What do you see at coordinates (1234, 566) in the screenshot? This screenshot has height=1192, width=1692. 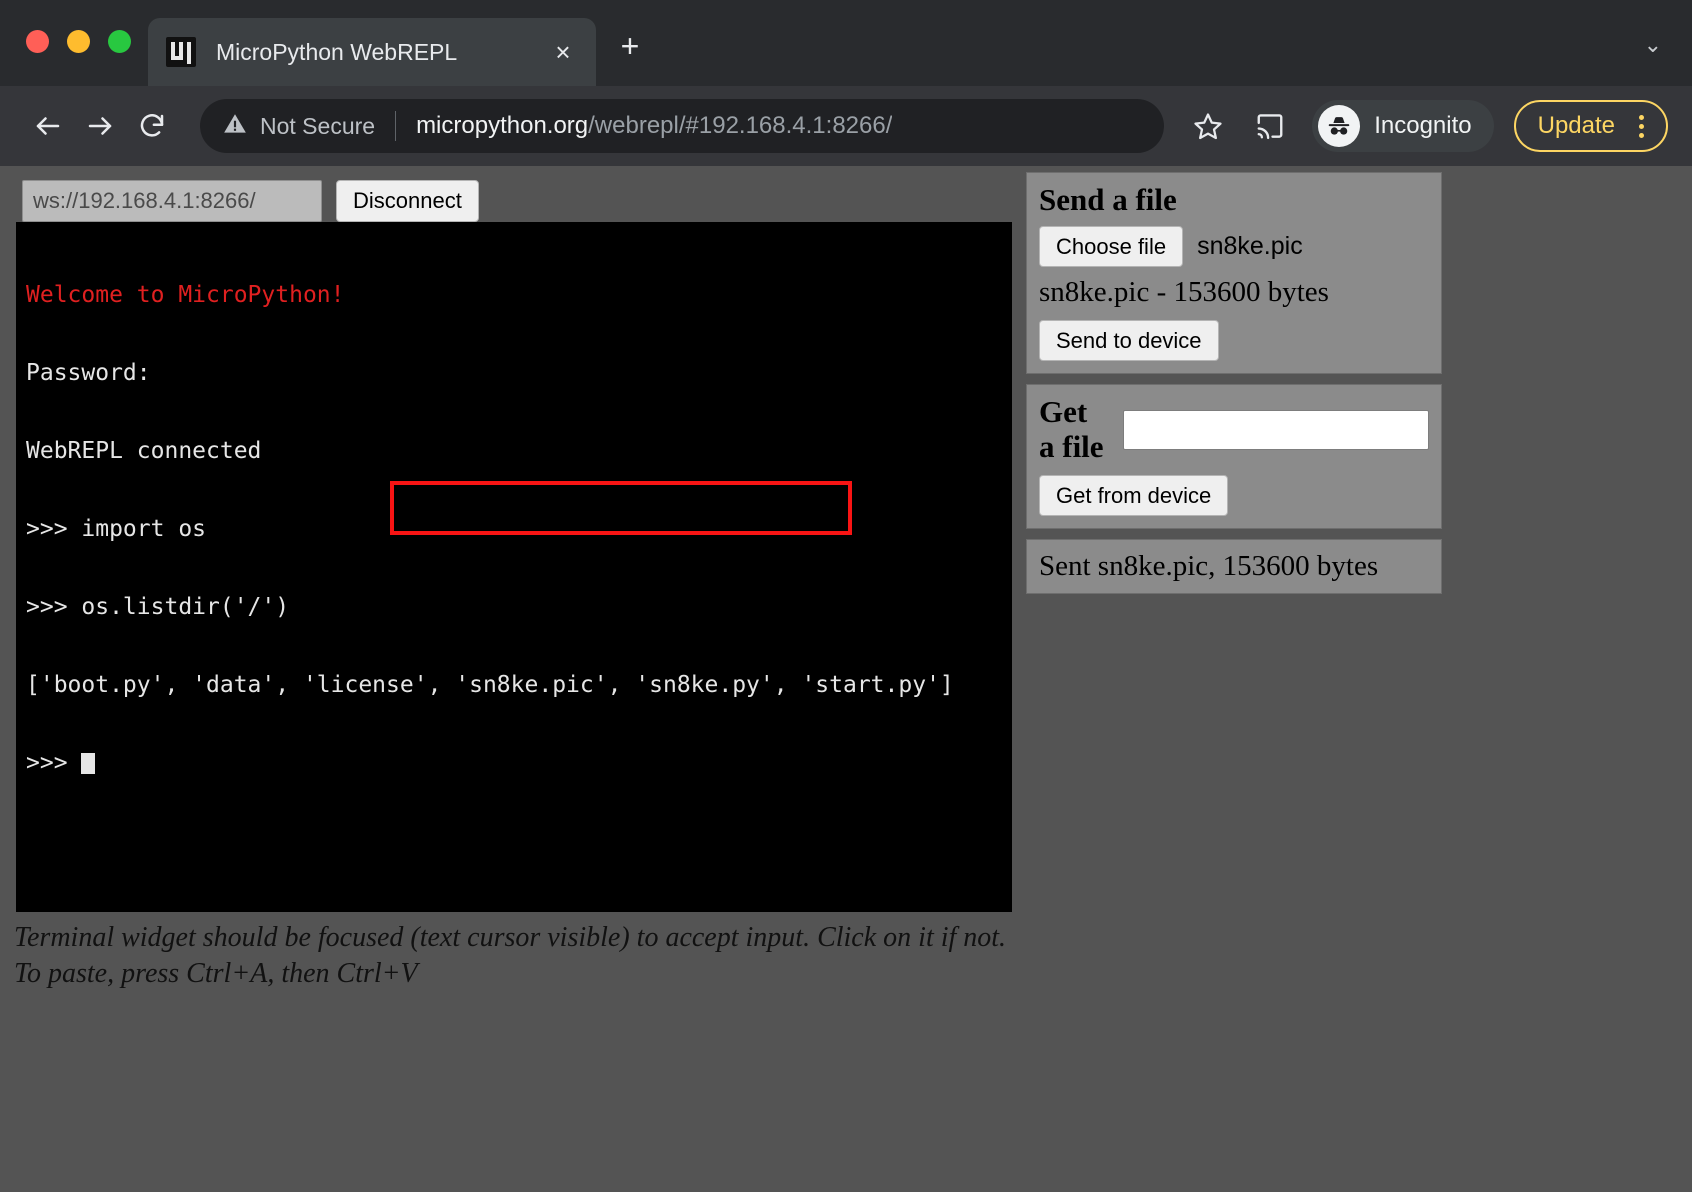 I see `transfer-status-text: Sent sn8ke.pic, 153600 bytes` at bounding box center [1234, 566].